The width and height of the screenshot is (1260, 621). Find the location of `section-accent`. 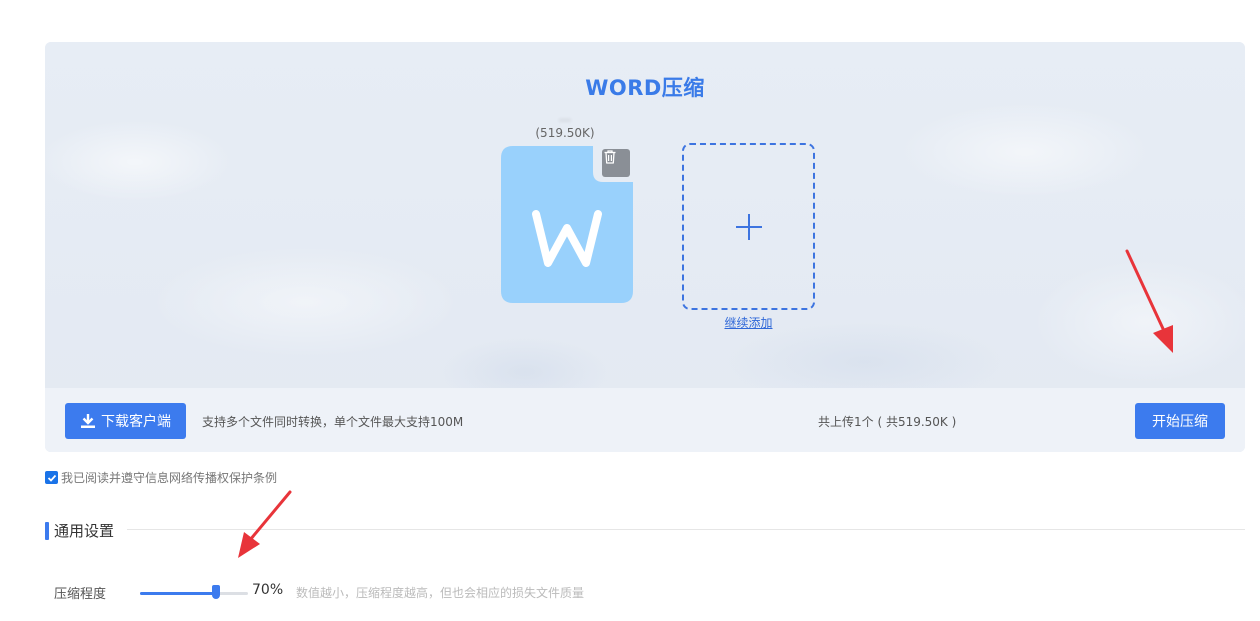

section-accent is located at coordinates (47, 531).